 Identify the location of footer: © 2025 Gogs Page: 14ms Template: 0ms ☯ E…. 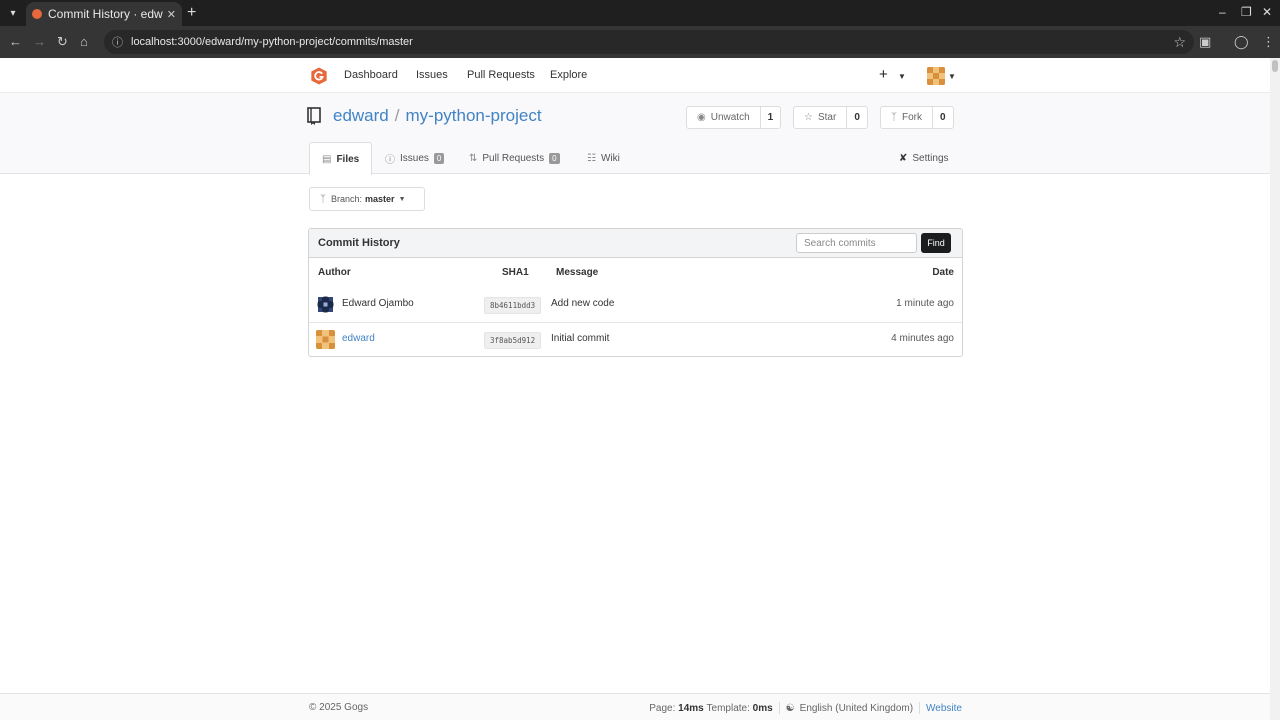
(635, 706).